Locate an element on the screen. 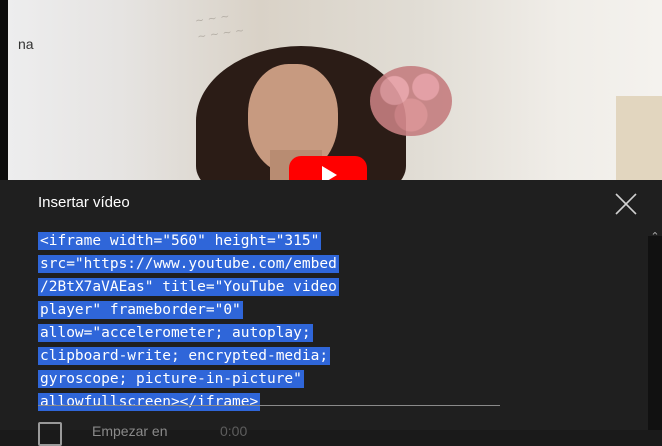 This screenshot has height=446, width=662. embed-code-line: <iframe width="560" height="315" is located at coordinates (180, 241).